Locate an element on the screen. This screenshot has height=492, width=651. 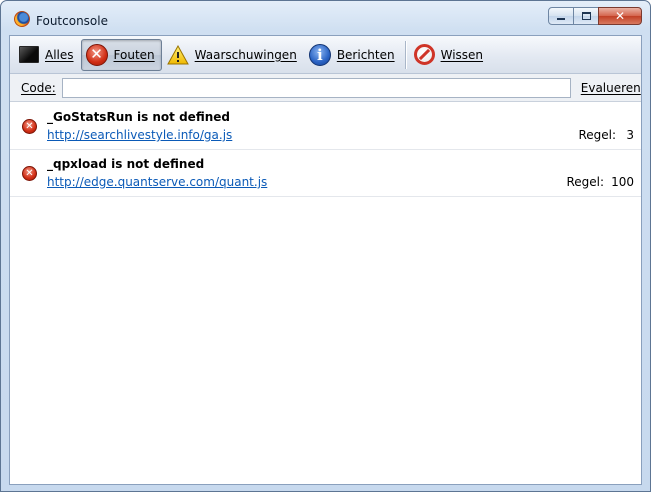
all-button: Alles is located at coordinates (47, 55).